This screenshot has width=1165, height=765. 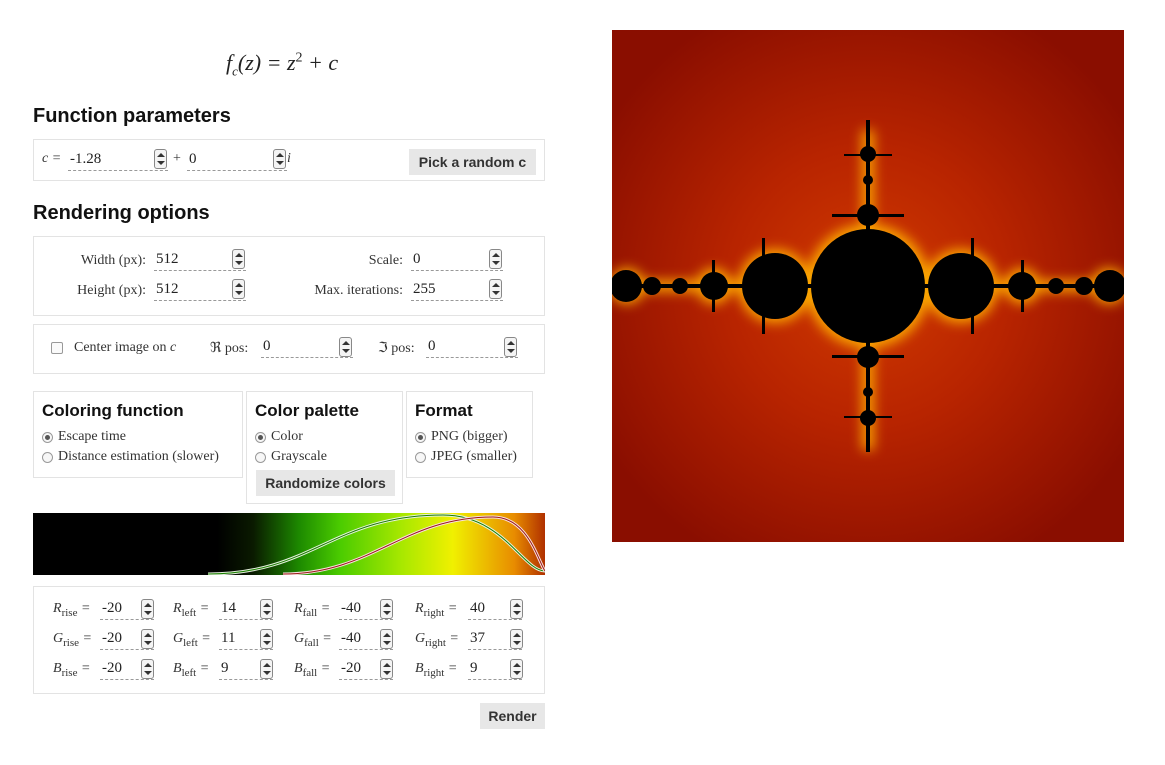 I want to click on color-palette-title: Color palette, so click(x=307, y=410).